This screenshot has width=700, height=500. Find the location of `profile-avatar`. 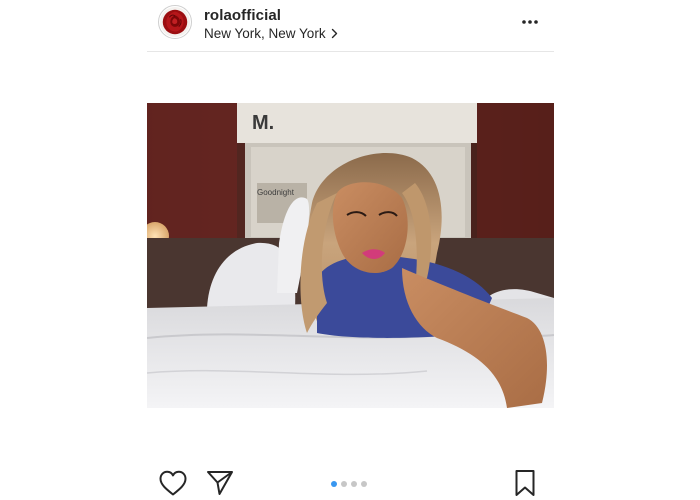

profile-avatar is located at coordinates (175, 22).